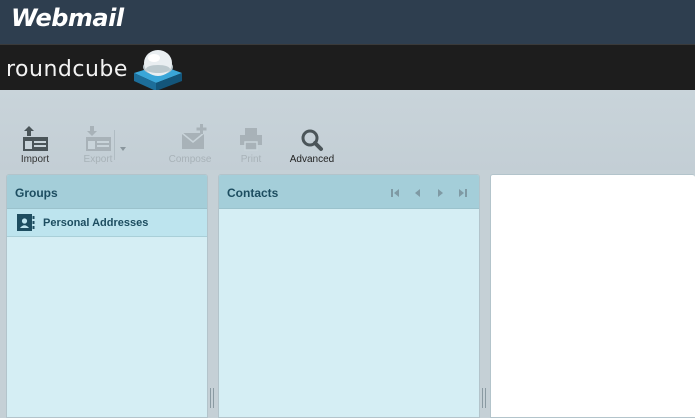  I want to click on roundcube-logo-icon, so click(158, 70).